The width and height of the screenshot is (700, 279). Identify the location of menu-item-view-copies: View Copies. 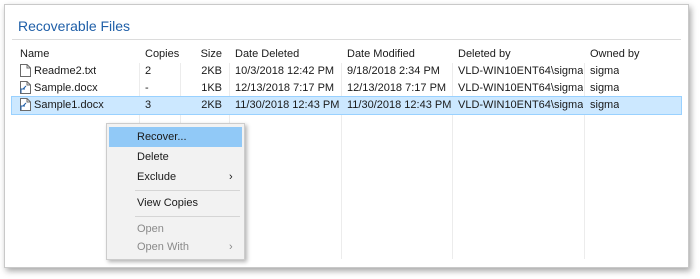
(175, 203).